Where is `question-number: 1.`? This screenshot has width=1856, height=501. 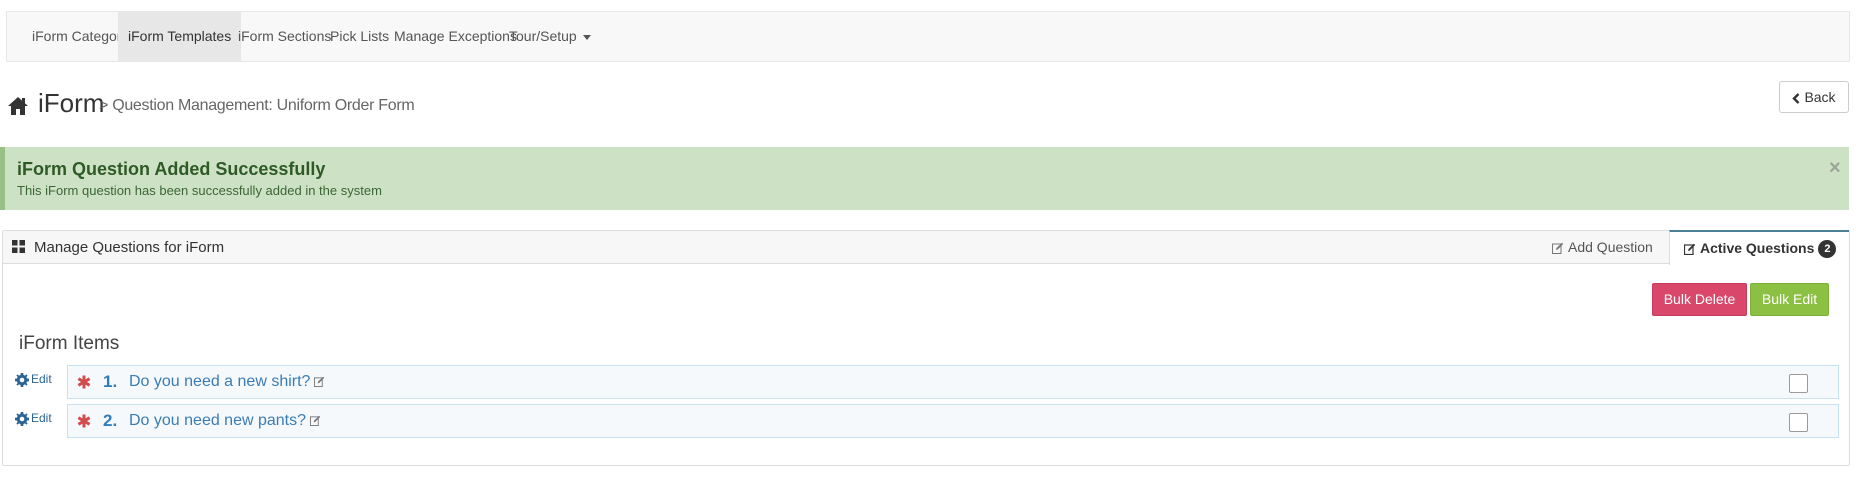
question-number: 1. is located at coordinates (110, 381).